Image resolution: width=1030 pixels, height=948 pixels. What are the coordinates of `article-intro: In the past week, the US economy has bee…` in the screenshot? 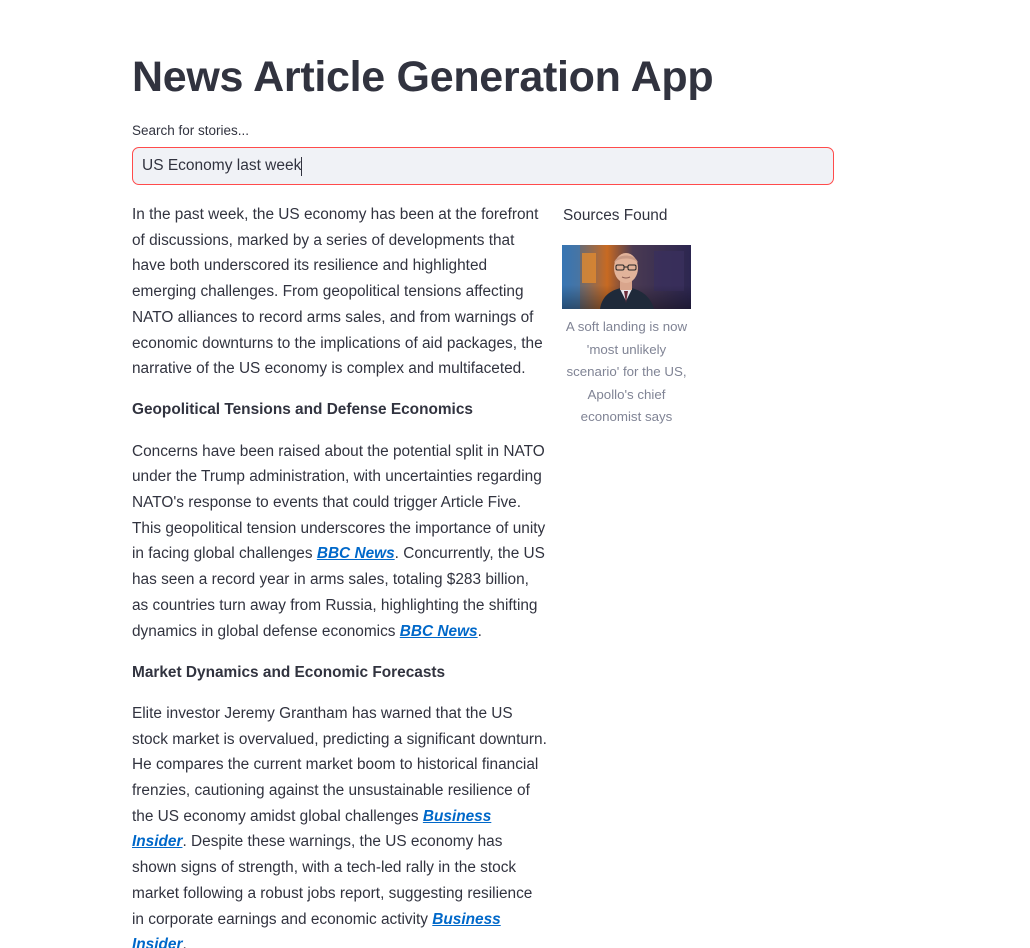 It's located at (337, 292).